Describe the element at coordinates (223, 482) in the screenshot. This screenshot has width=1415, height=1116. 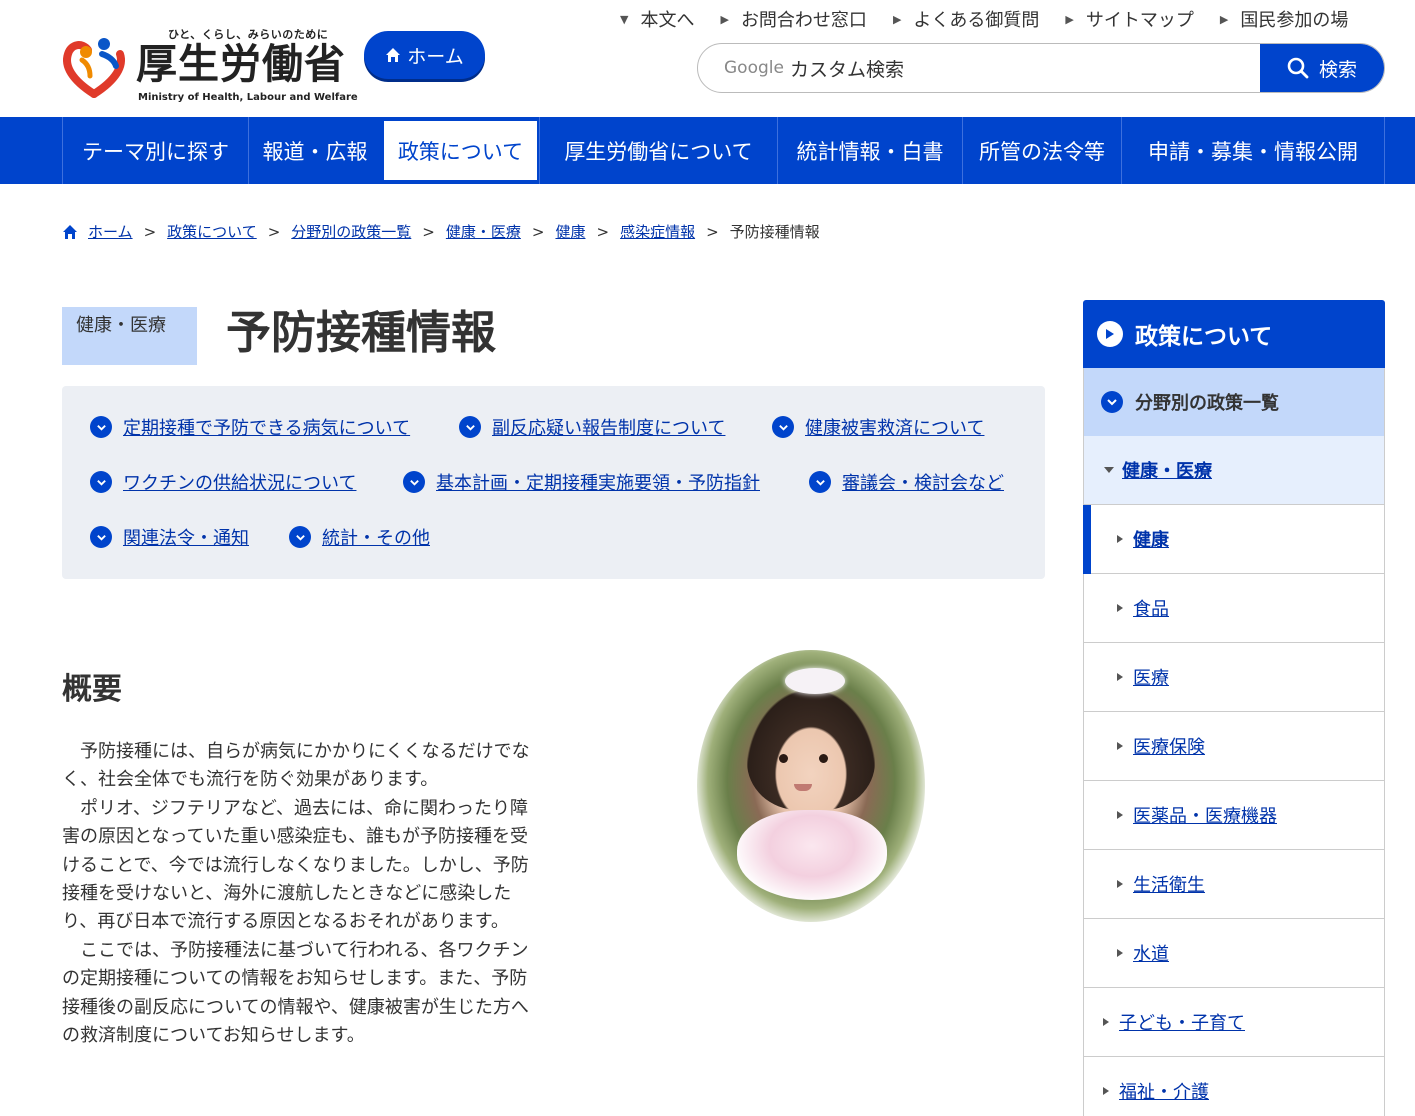
I see `anchor-link-supply: ワクチンの供給状況について` at that location.